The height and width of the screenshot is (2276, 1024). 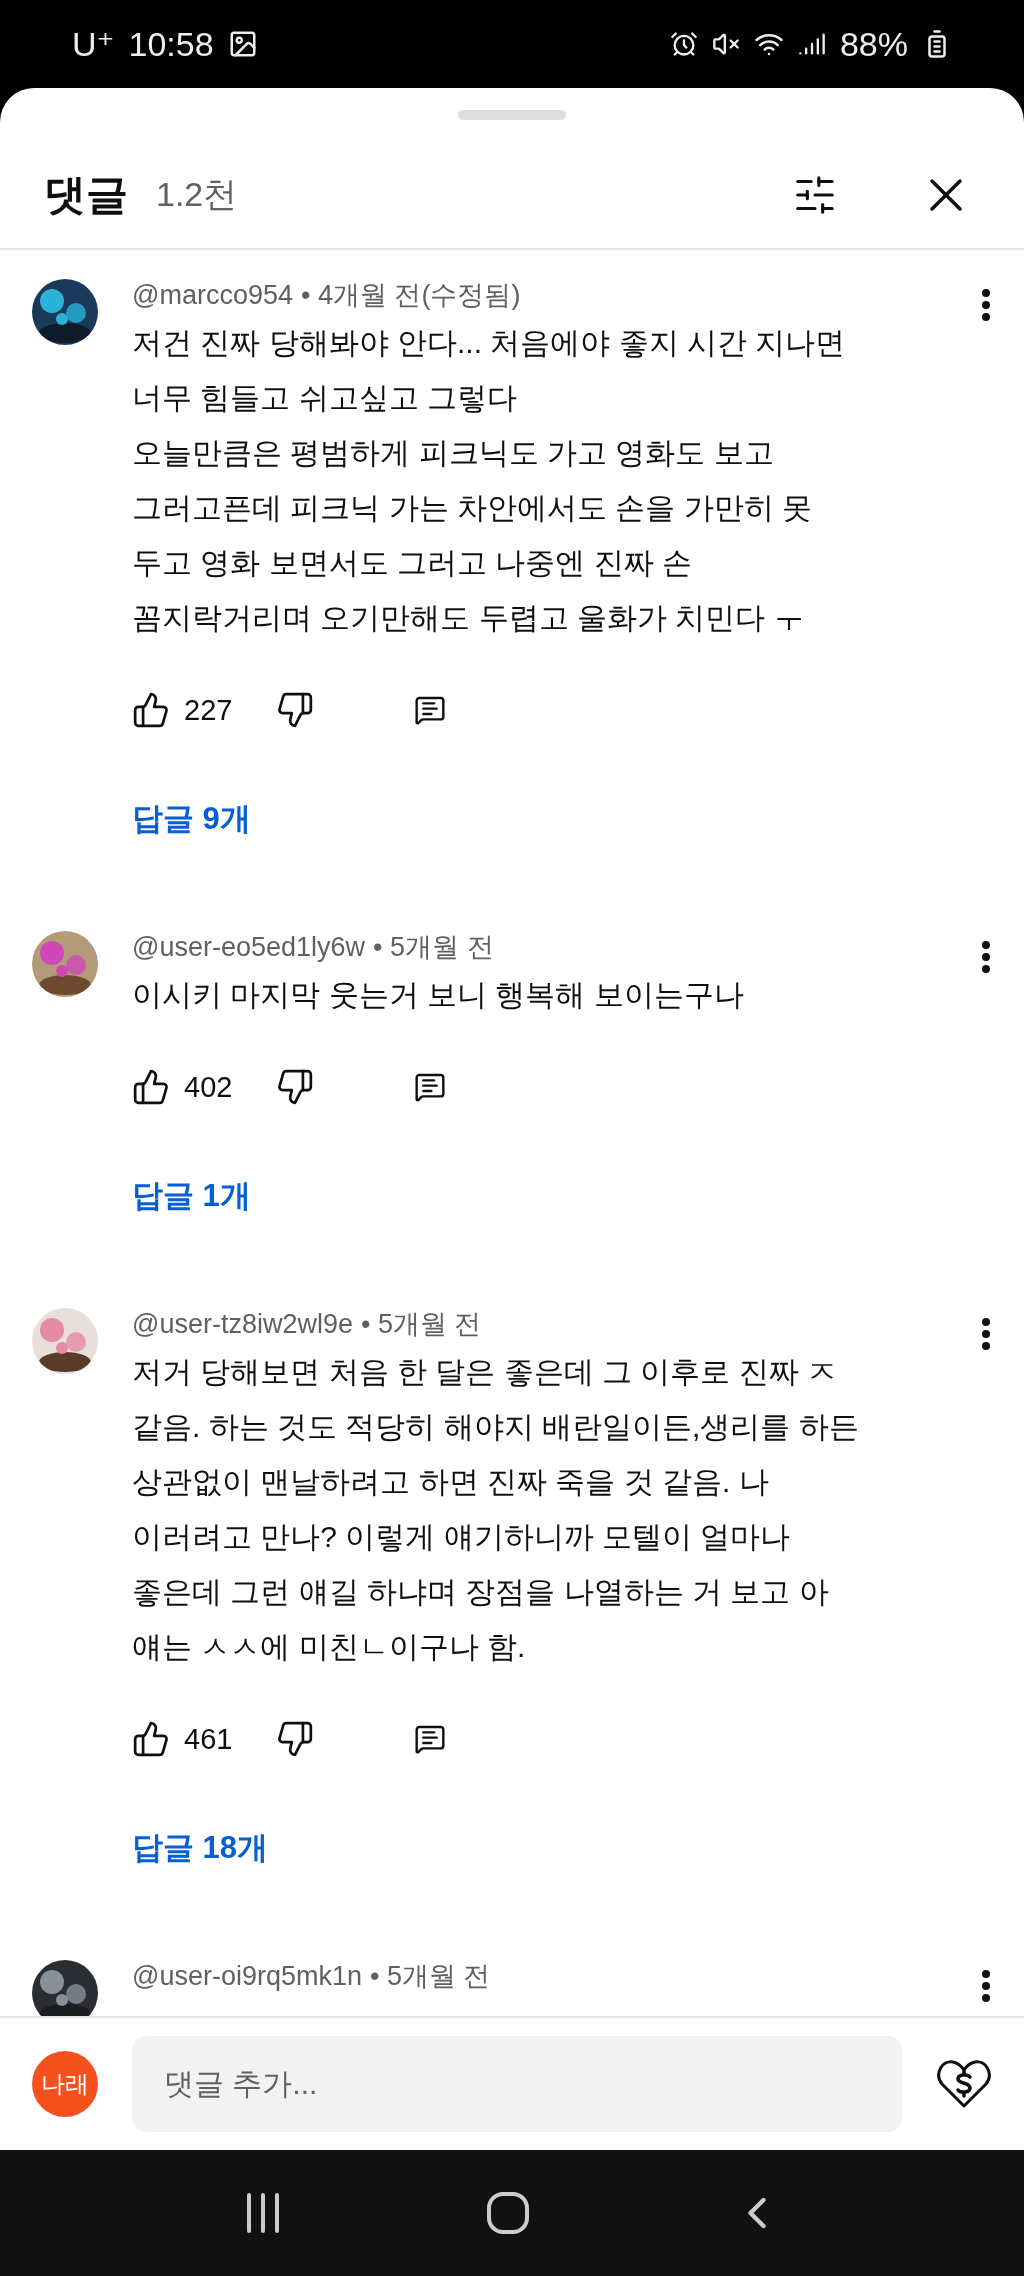 I want to click on comment-text: 저거 당해보면 처음 한 달은 좋은데 그 이후로 진짜 ㅈ 같음. 하는 것도 적당히 해야지 배란일이든,생리를 하든 상관없이 맨날하려고 하면 진짜 죽을 것 같음. 나 이러려고 만나? 이렇게 얘기하니까 모텔이 얼마나 좋은데 그런 얘길 하냐며 장점을 나열하는 거 보고 아 얘는 ㅅㅅ에 미친ㄴ이구나 함., so click(x=496, y=1509).